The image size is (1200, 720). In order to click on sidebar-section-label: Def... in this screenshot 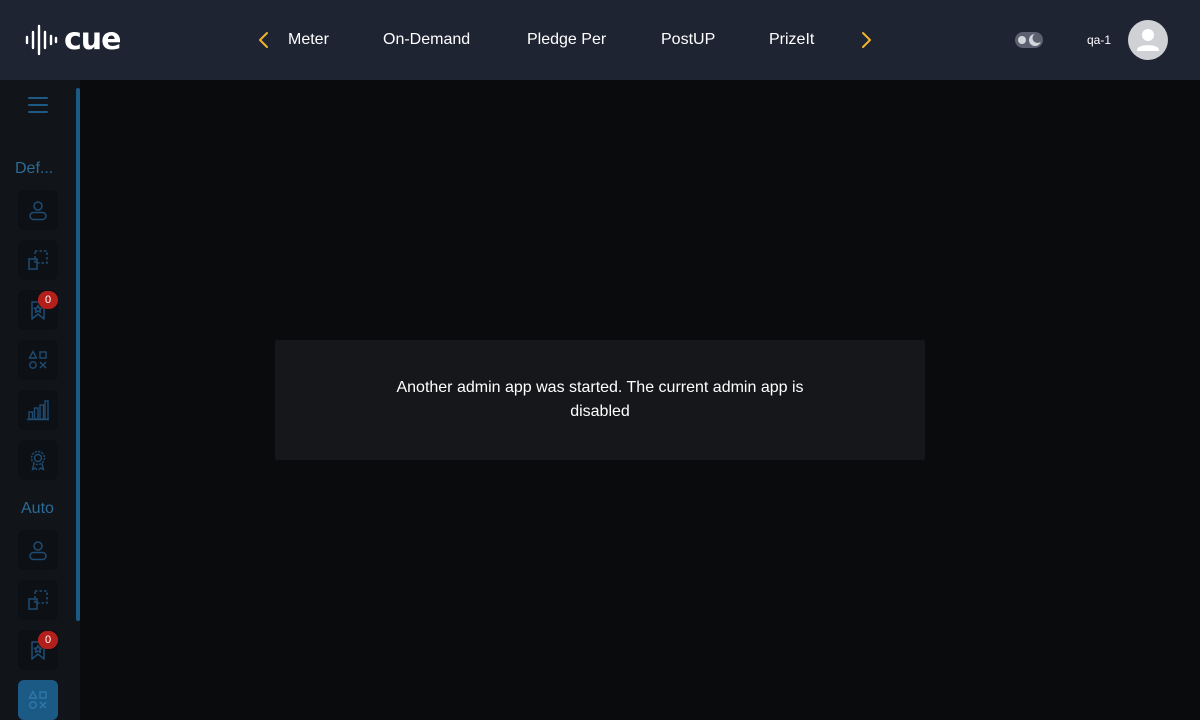, I will do `click(34, 168)`.